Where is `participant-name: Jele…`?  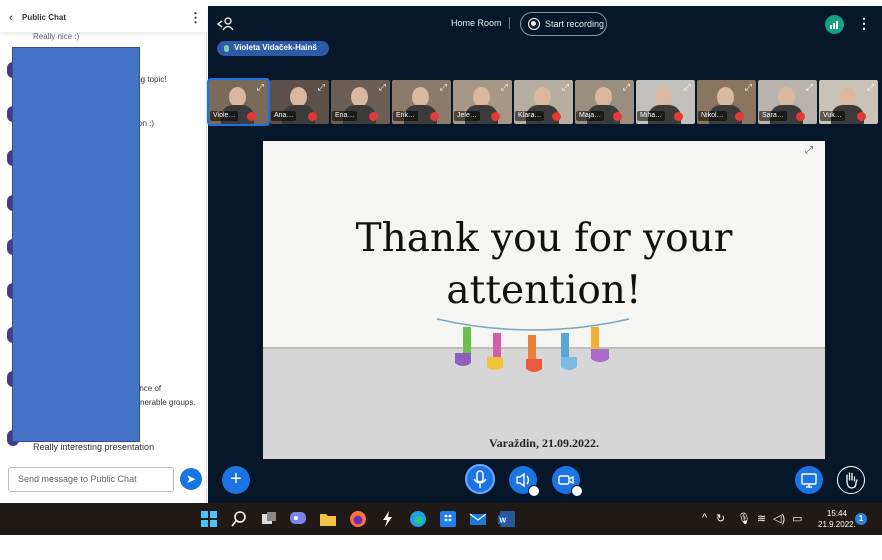
participant-name: Jele… is located at coordinates (467, 116).